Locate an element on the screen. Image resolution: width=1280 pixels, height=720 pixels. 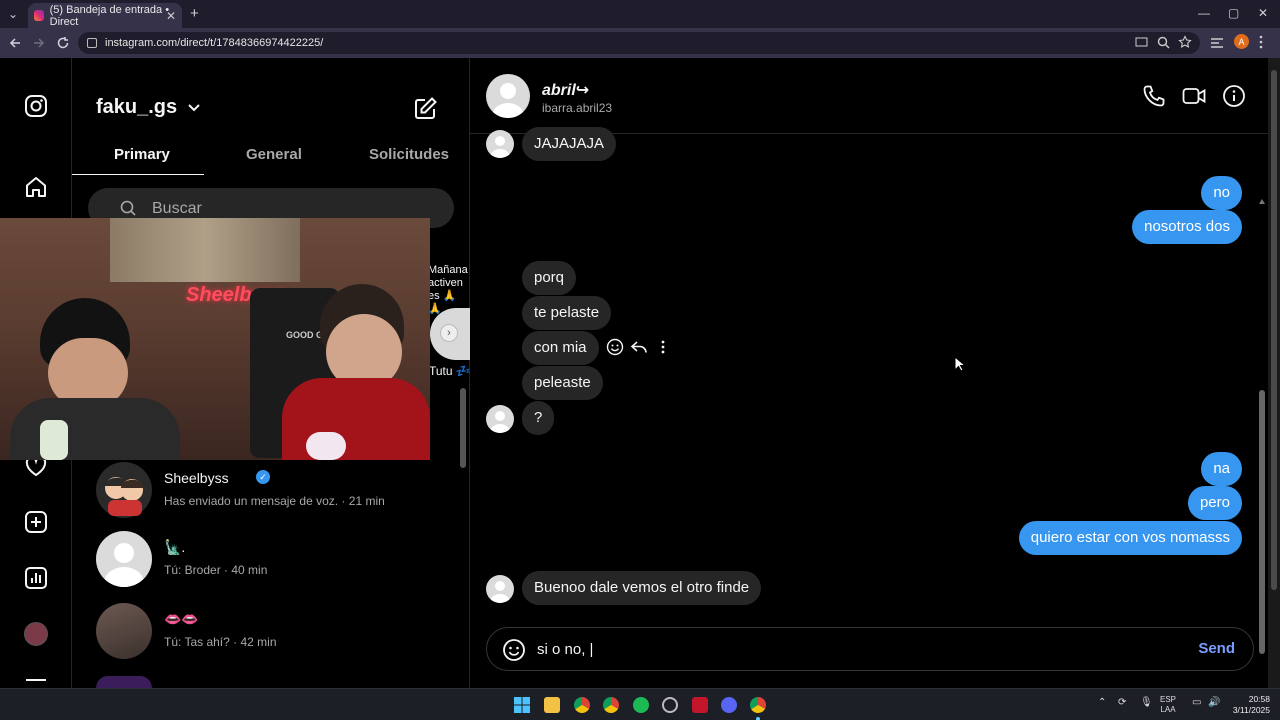
dashboard-icon is located at coordinates (36, 578).